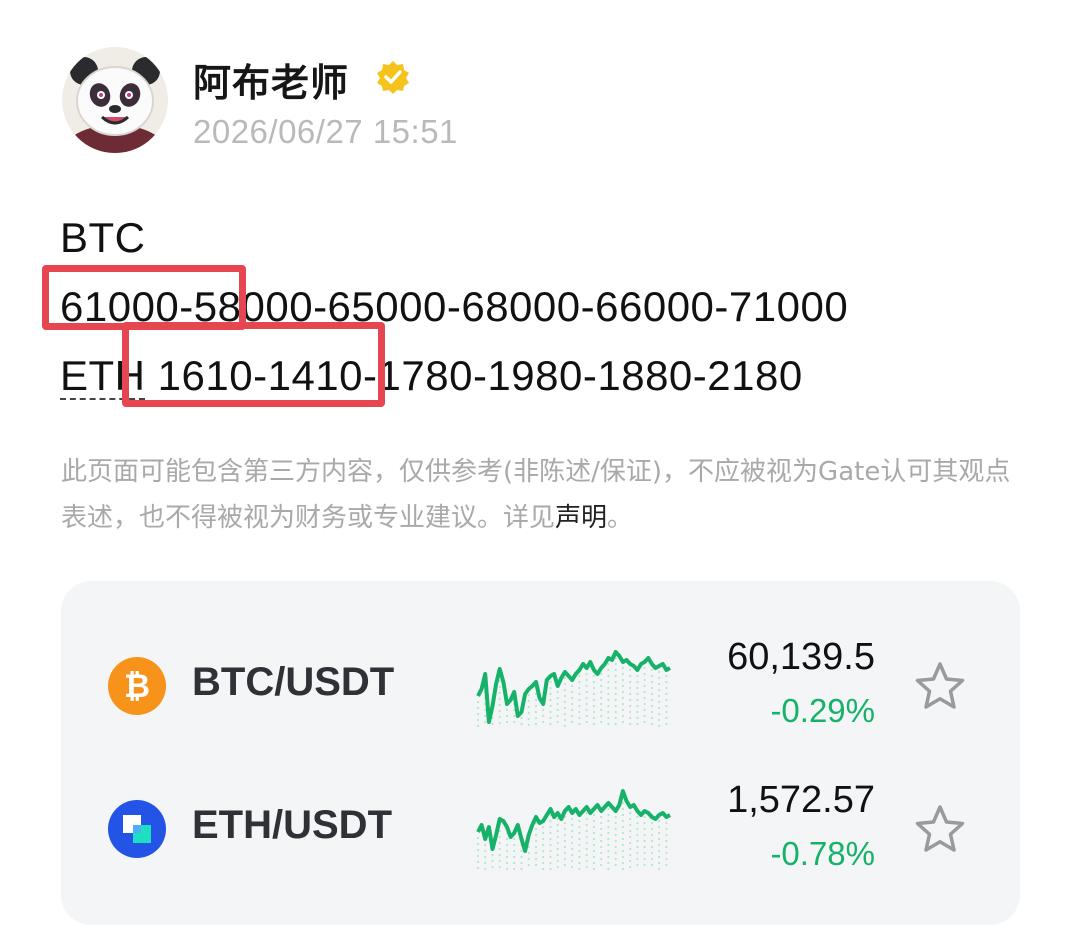 The image size is (1079, 929). I want to click on disclaimer-end: 。, so click(620, 518).